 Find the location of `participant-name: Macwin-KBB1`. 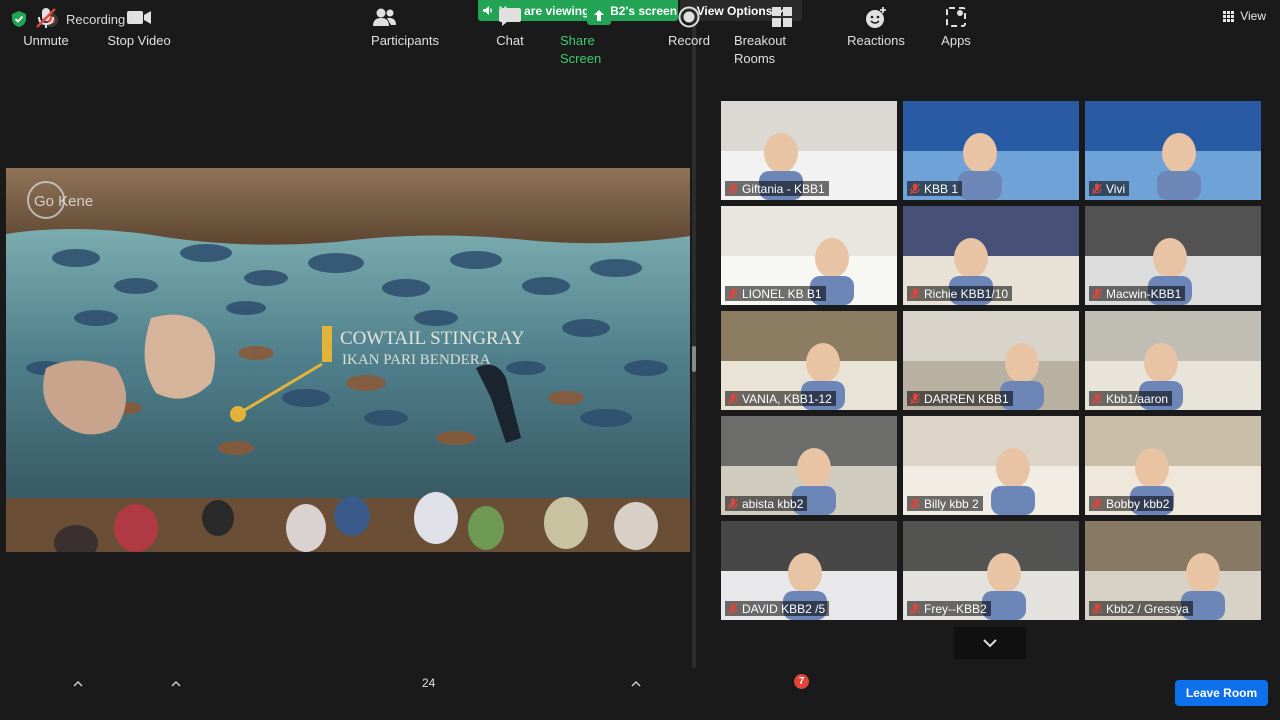

participant-name: Macwin-KBB1 is located at coordinates (1144, 293).